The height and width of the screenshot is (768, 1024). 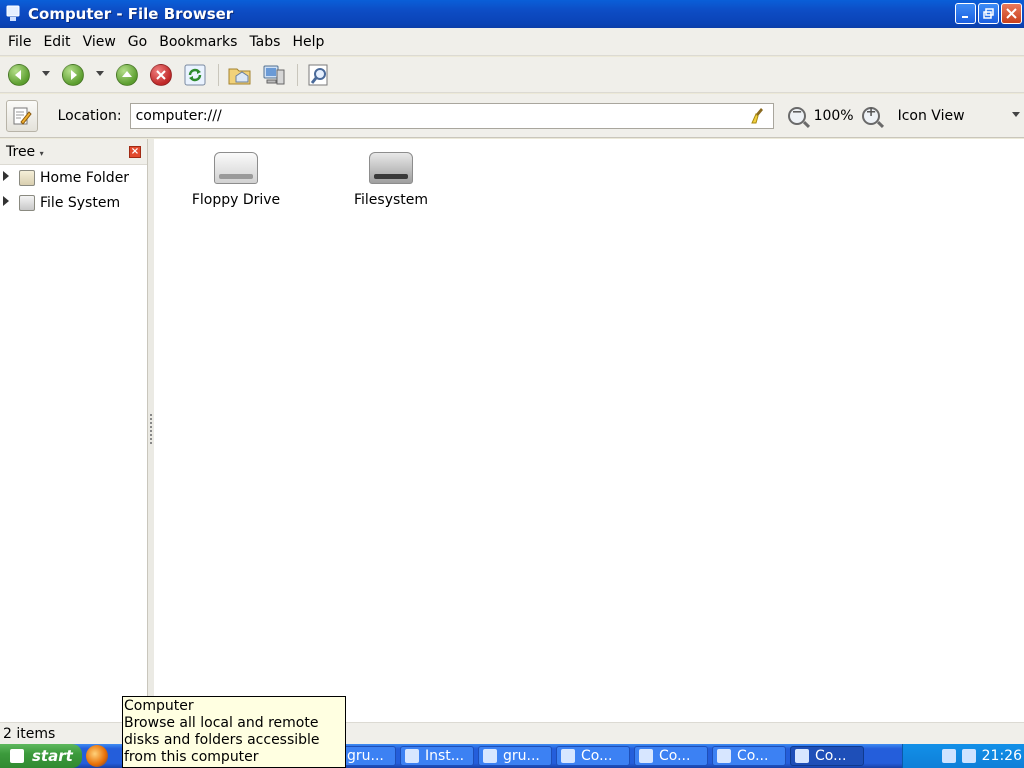 I want to click on tree-item-label: File System, so click(x=80, y=202).